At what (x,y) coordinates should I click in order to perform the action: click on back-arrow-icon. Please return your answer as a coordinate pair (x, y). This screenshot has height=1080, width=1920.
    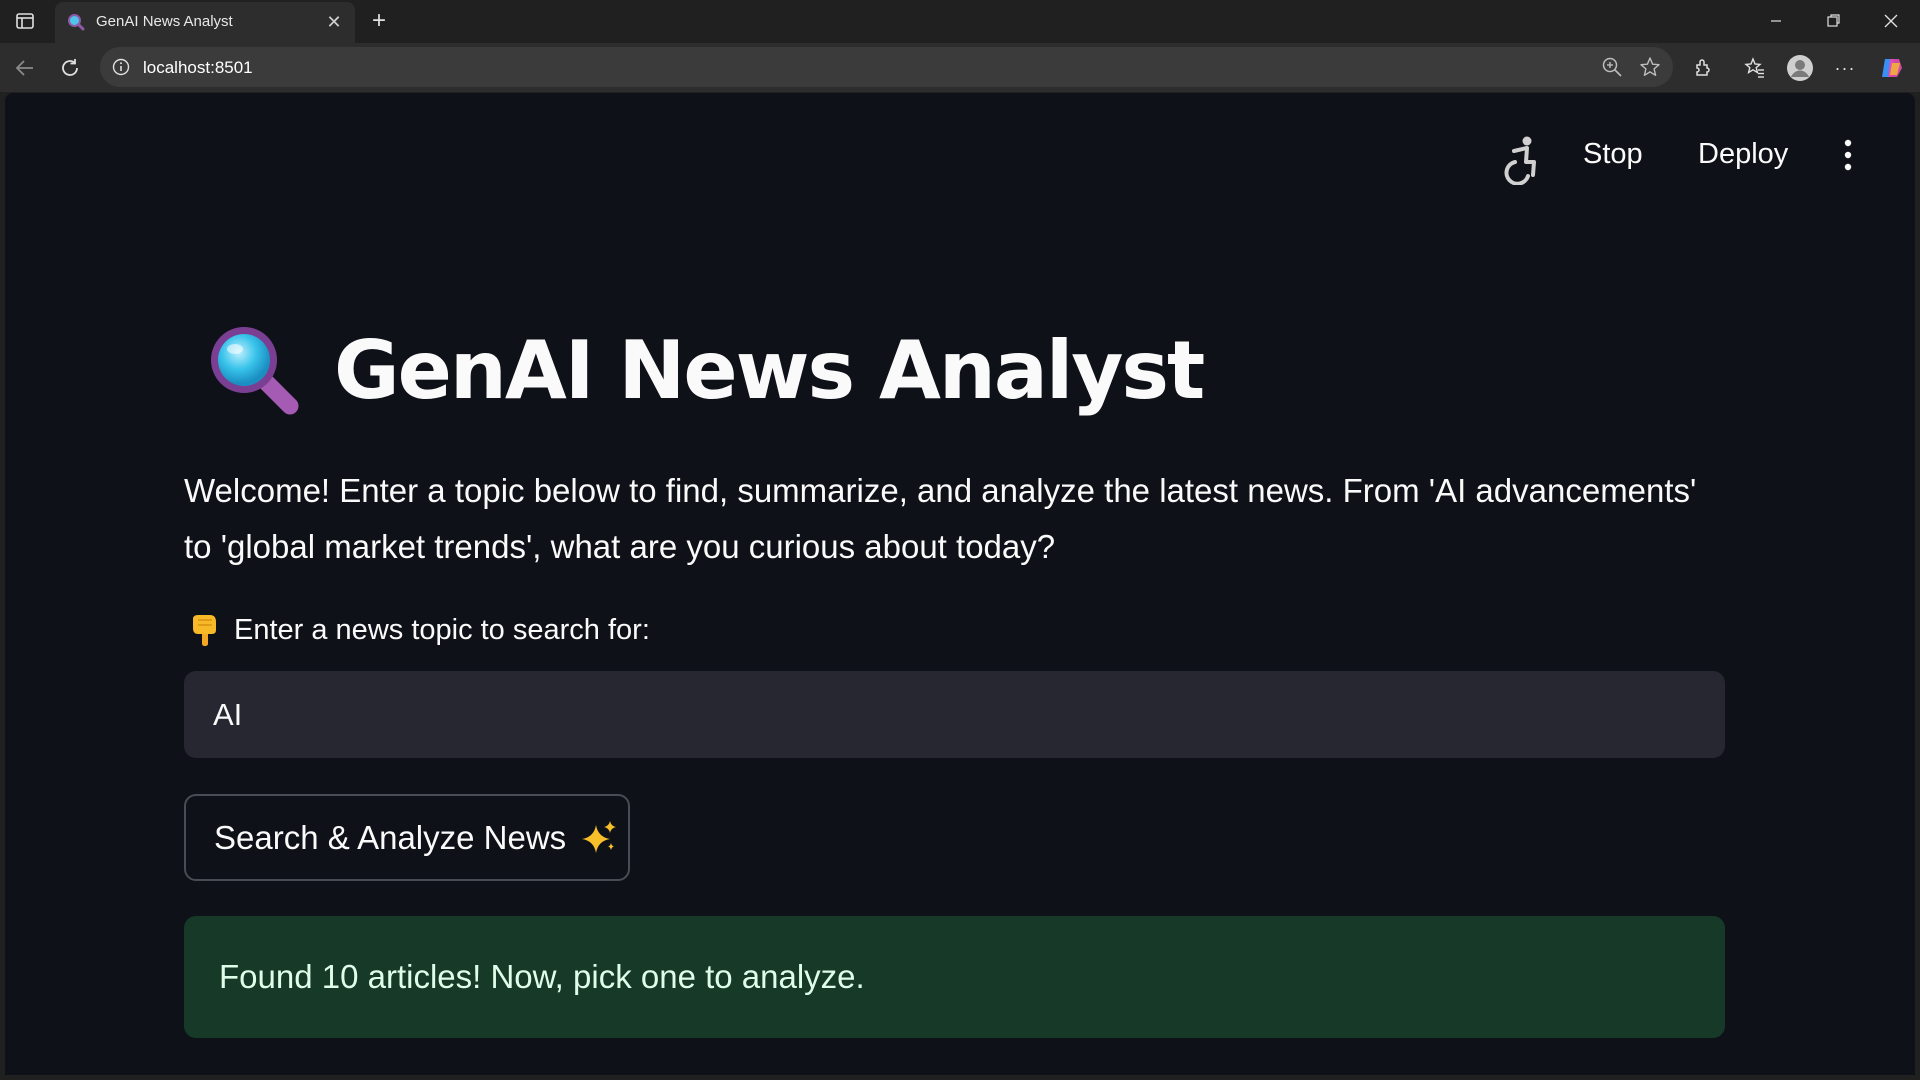
    Looking at the image, I should click on (25, 68).